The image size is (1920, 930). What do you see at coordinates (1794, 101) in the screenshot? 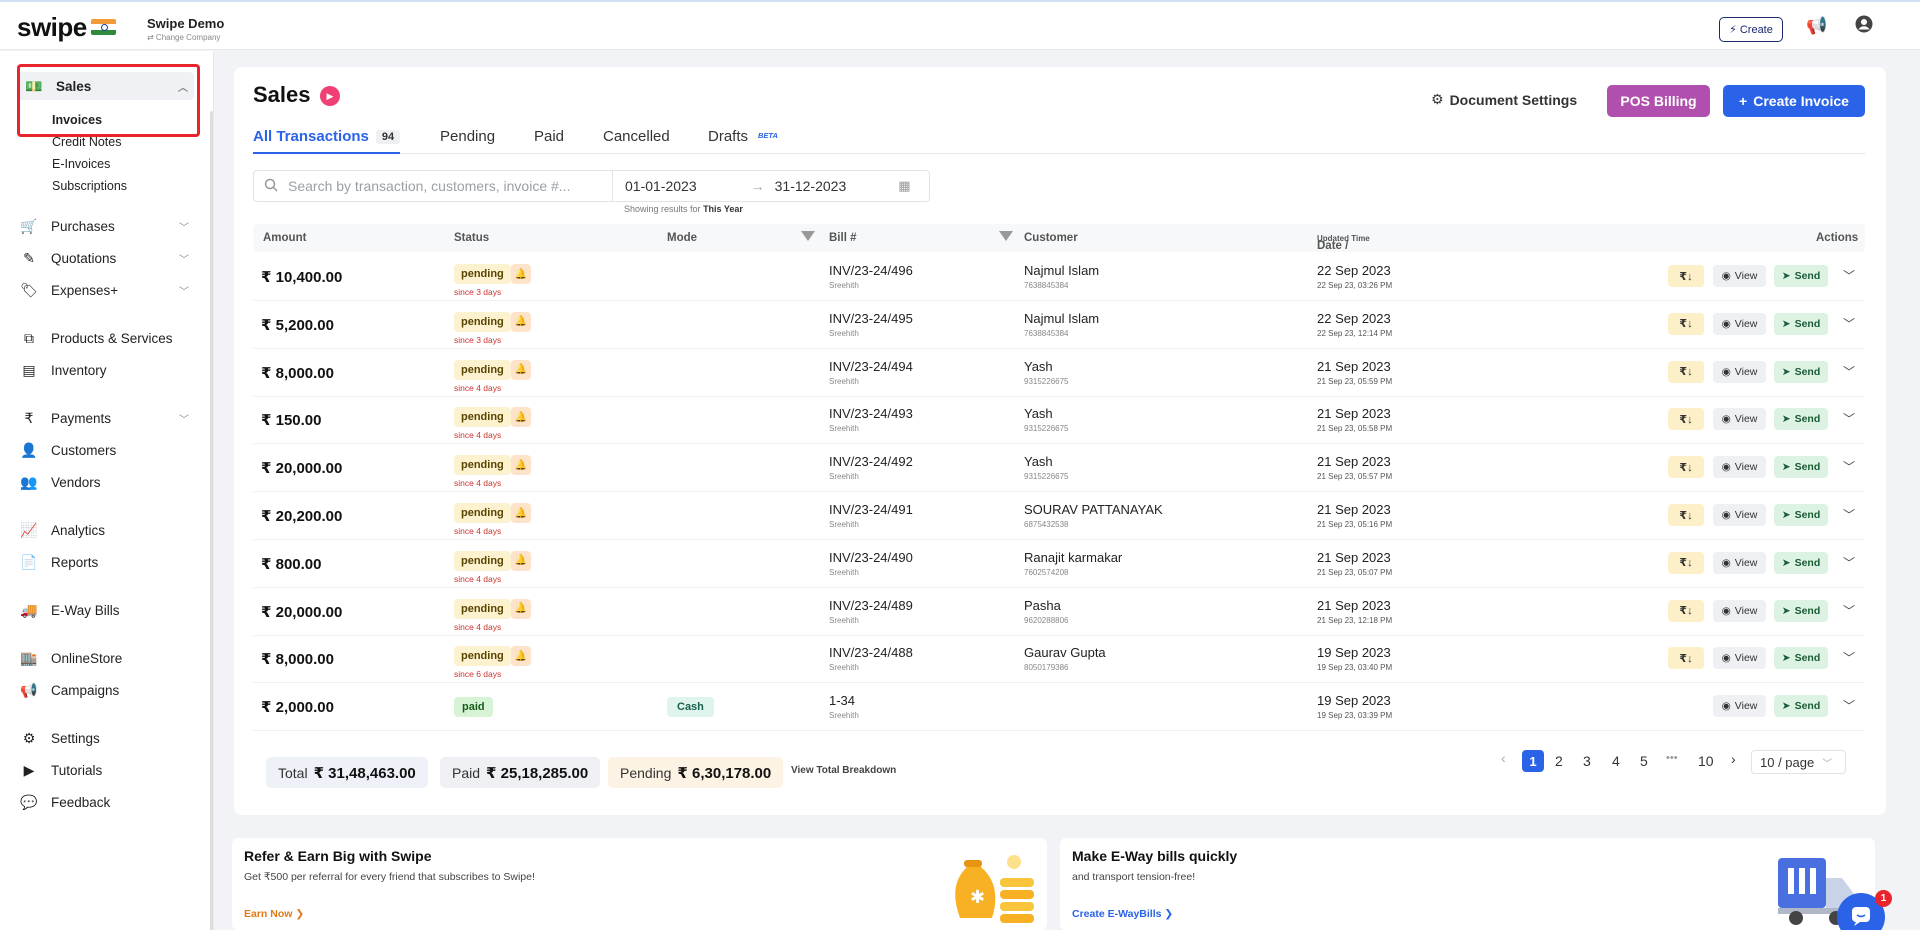
I see `create-invoice-button: + Create Invoice` at bounding box center [1794, 101].